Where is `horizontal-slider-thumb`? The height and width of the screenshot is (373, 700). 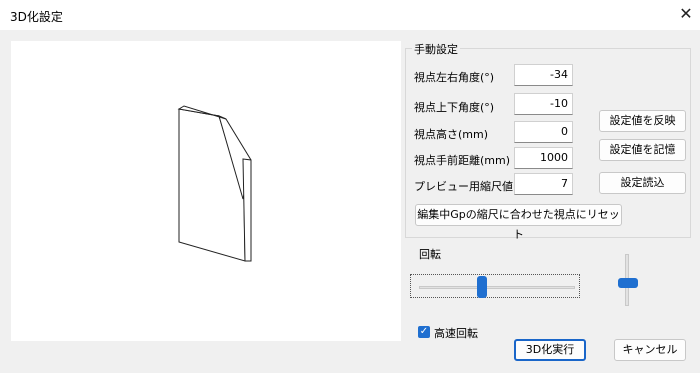
horizontal-slider-thumb is located at coordinates (482, 287).